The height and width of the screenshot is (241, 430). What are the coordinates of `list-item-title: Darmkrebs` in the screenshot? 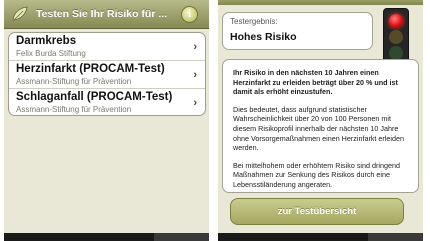 It's located at (46, 41).